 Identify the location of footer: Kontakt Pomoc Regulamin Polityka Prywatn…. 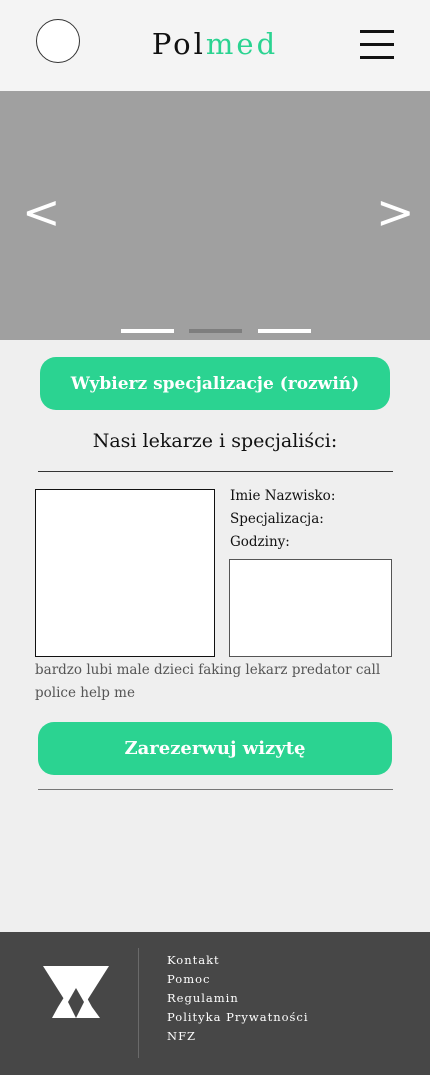
(215, 1003).